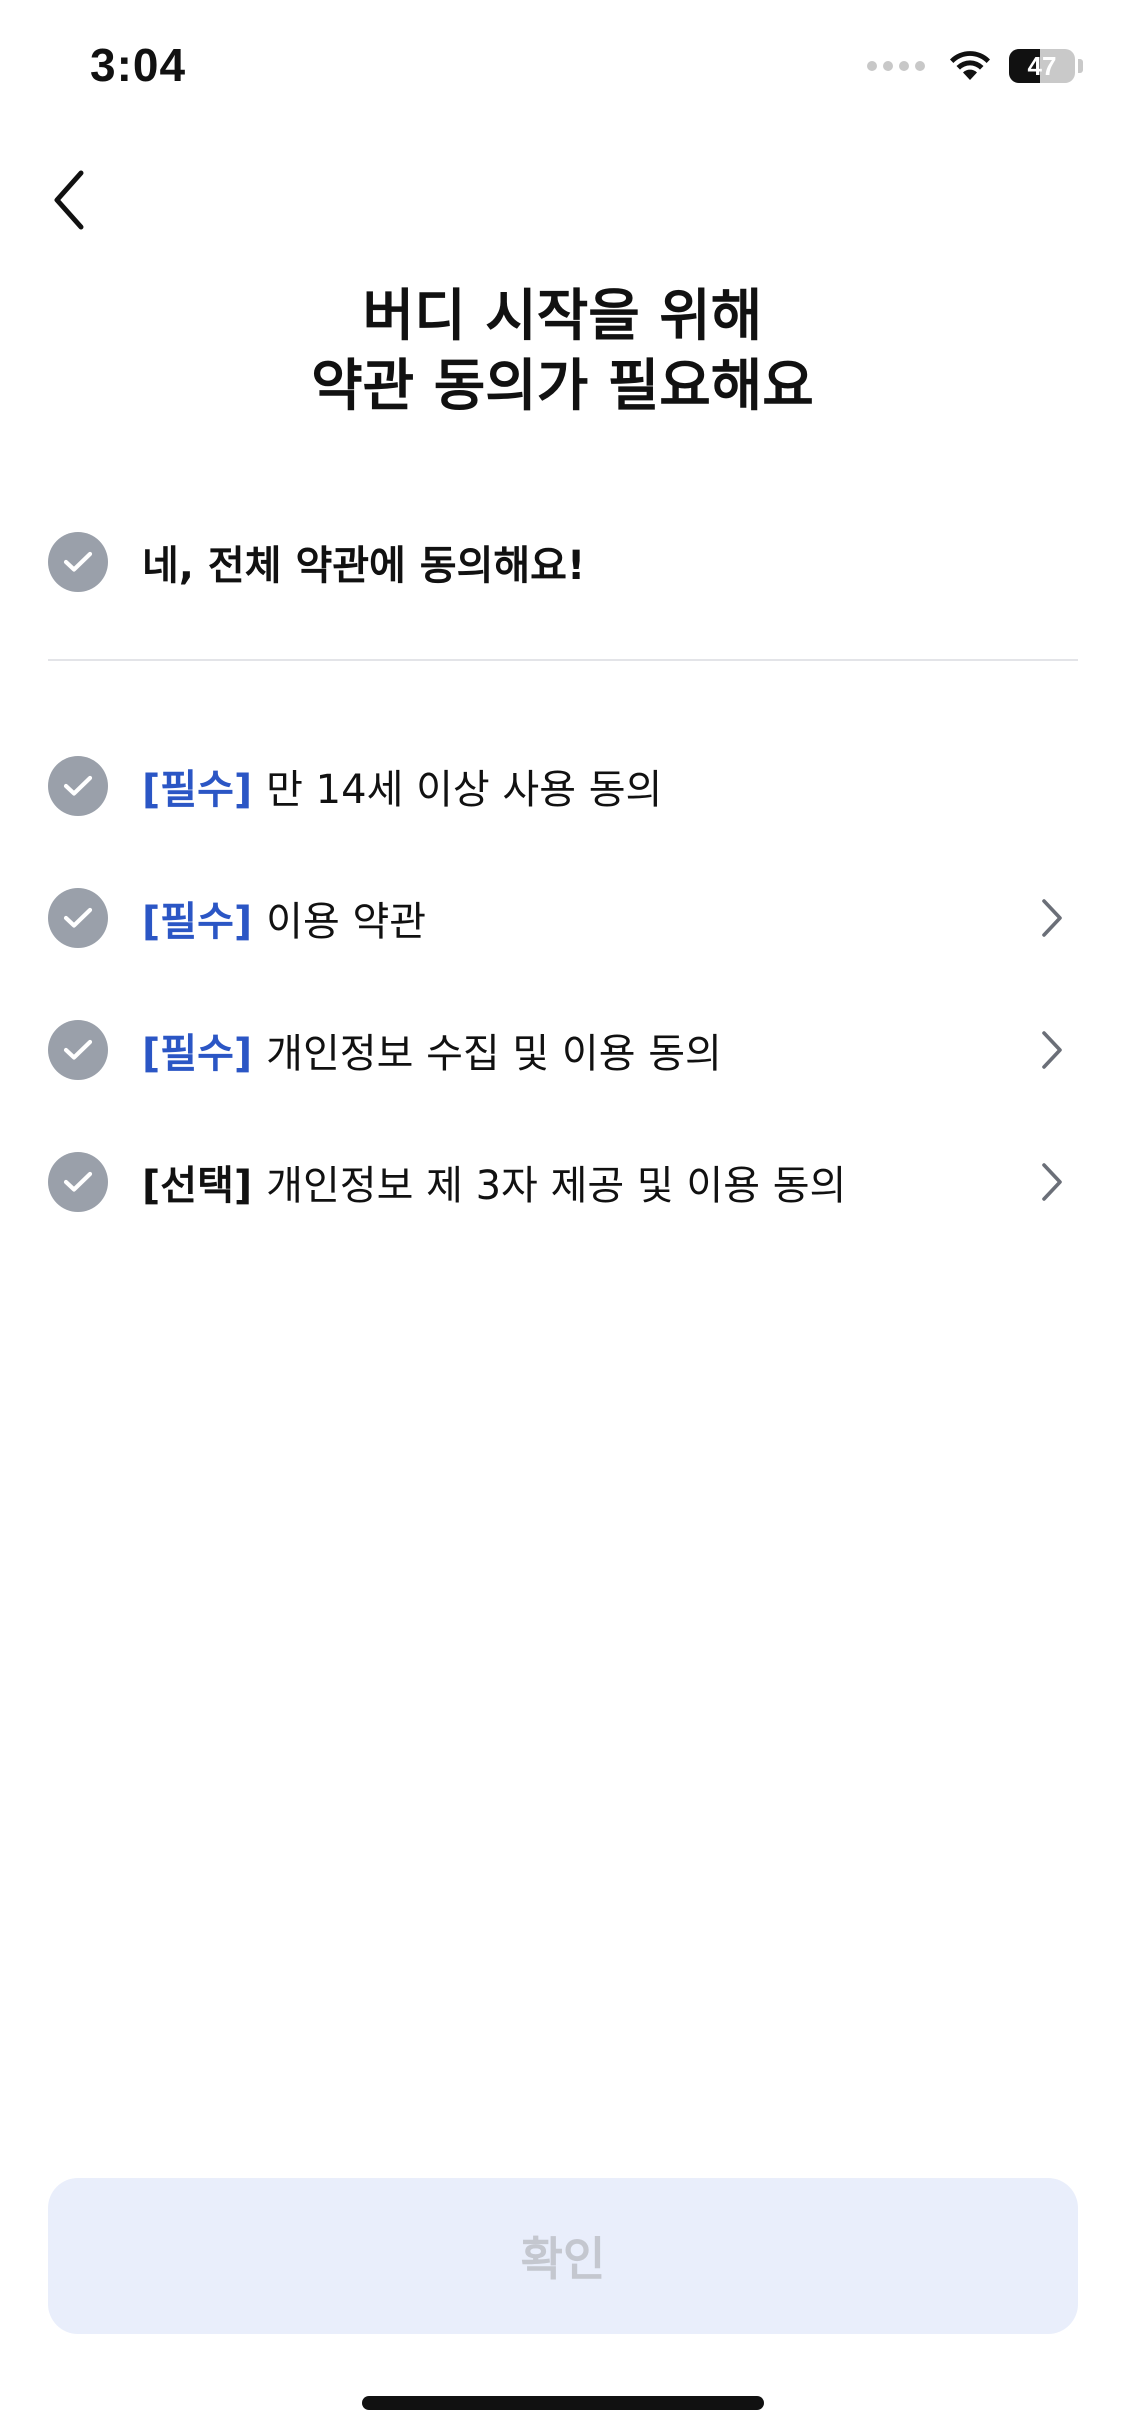 Image resolution: width=1125 pixels, height=2436 pixels. I want to click on status-bar: 3:04 47, so click(562, 70).